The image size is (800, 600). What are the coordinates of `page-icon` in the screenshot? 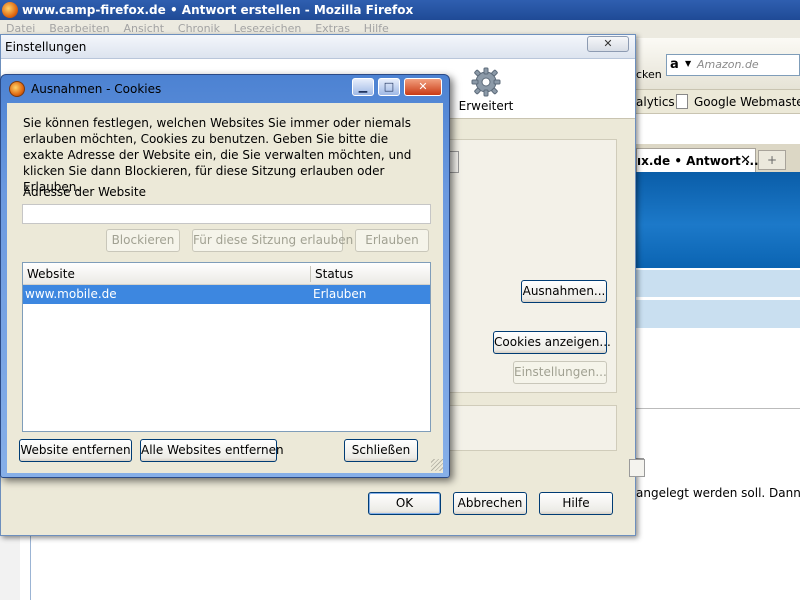 It's located at (682, 101).